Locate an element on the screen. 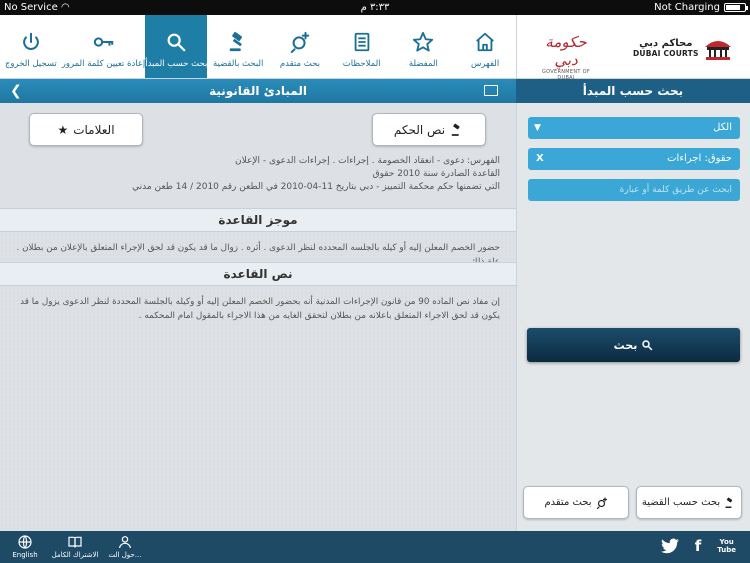 This screenshot has width=750, height=563. advanced-search-button: بحث متقدم is located at coordinates (576, 502).